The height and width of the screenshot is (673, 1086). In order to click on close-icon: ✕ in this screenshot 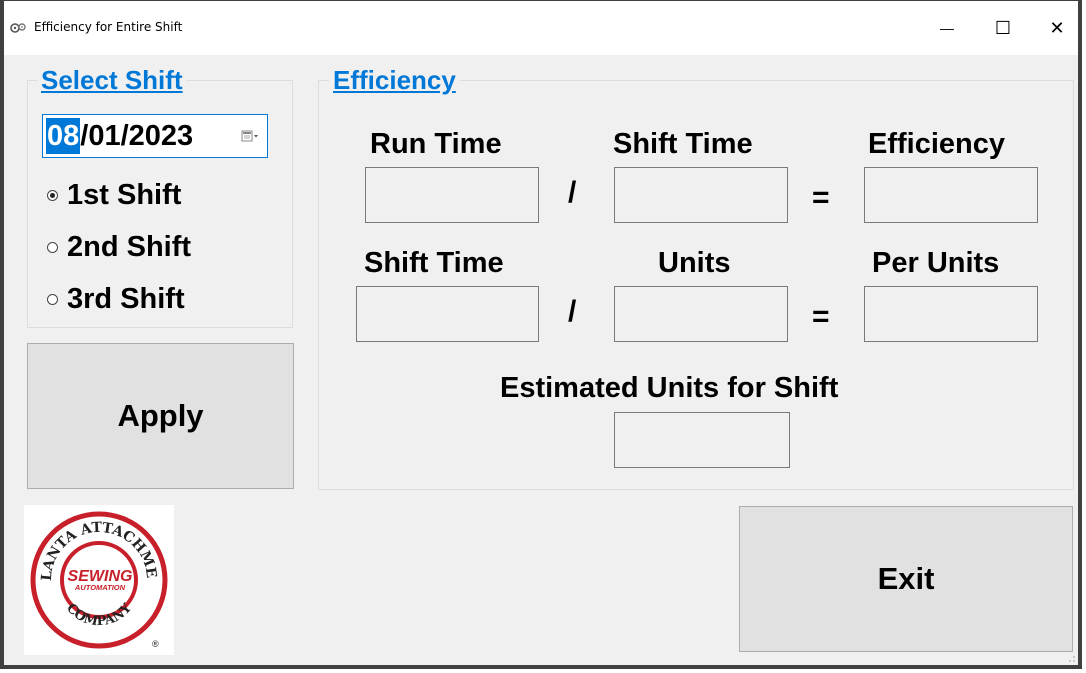, I will do `click(1057, 27)`.